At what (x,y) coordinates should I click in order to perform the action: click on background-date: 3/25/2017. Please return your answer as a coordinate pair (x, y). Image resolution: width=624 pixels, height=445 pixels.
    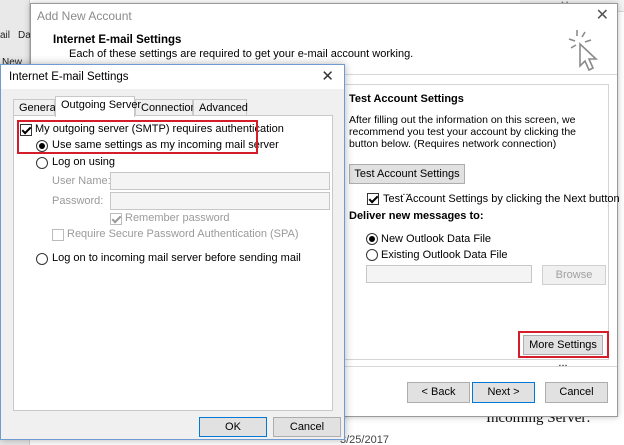
    Looking at the image, I should click on (364, 439).